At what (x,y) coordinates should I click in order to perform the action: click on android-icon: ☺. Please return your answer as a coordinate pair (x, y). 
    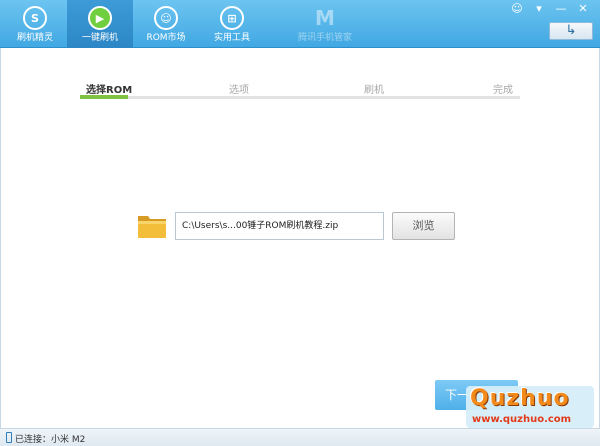
    Looking at the image, I should click on (166, 18).